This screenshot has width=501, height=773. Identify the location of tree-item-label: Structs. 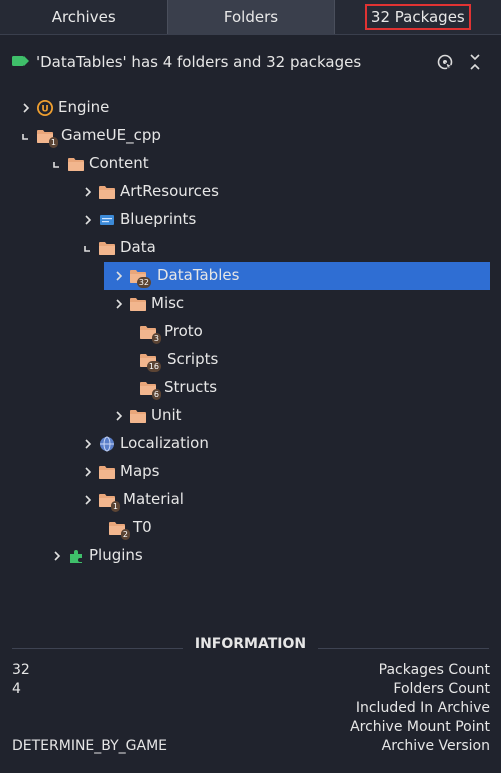
(191, 387).